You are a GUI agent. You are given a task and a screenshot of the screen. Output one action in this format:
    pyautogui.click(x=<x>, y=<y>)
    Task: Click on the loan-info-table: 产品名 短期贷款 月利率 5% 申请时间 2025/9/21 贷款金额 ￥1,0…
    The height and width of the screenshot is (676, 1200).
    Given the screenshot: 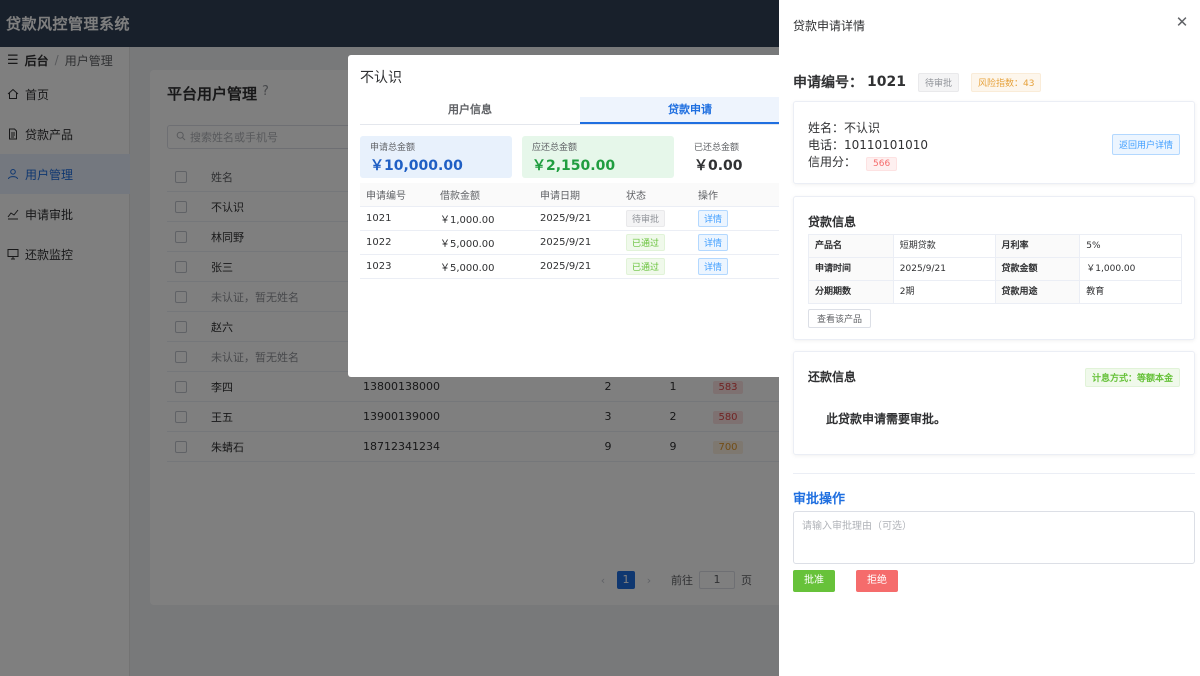 What is the action you would take?
    pyautogui.click(x=995, y=269)
    